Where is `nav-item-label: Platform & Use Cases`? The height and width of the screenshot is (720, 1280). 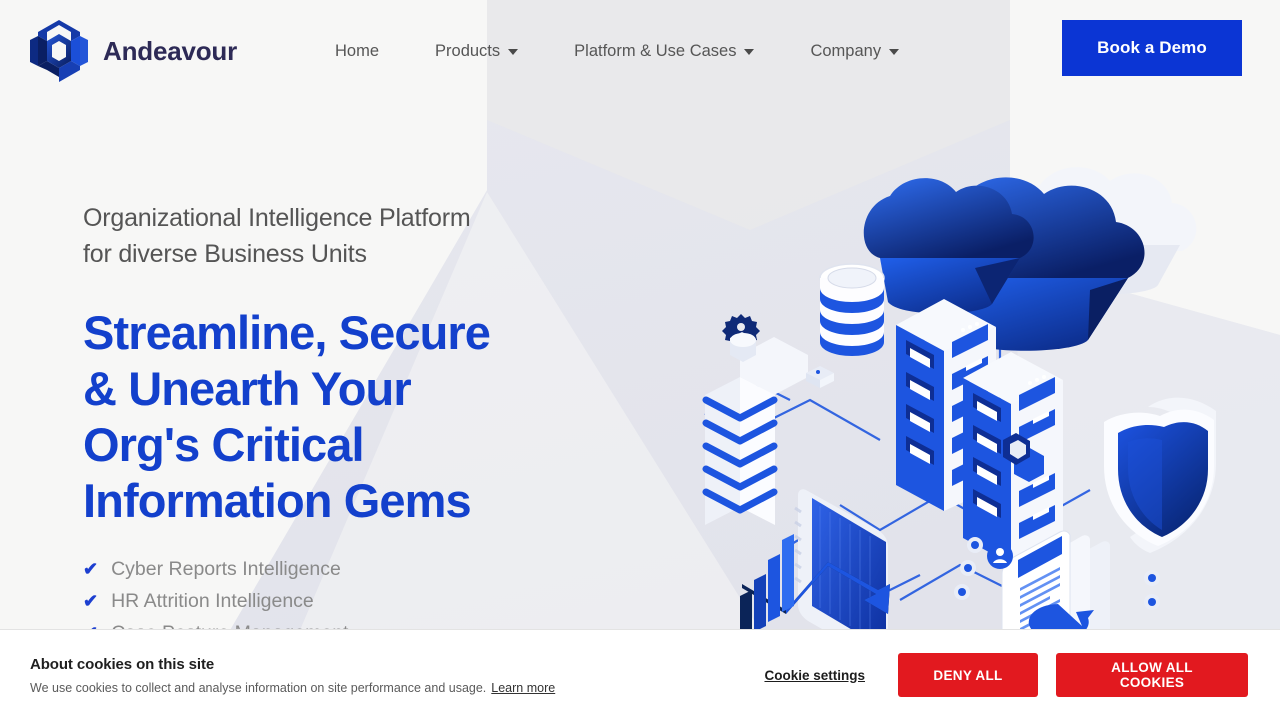
nav-item-label: Platform & Use Cases is located at coordinates (655, 50).